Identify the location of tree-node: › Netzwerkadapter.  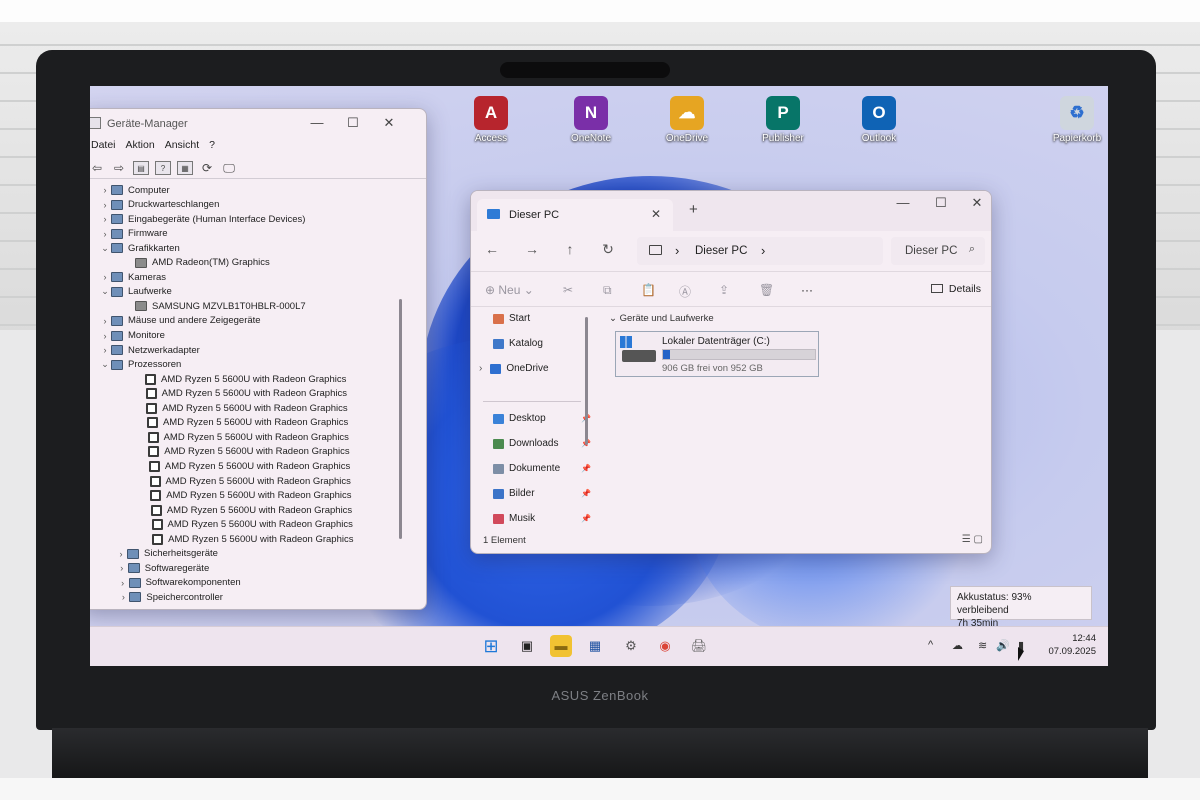
(149, 350).